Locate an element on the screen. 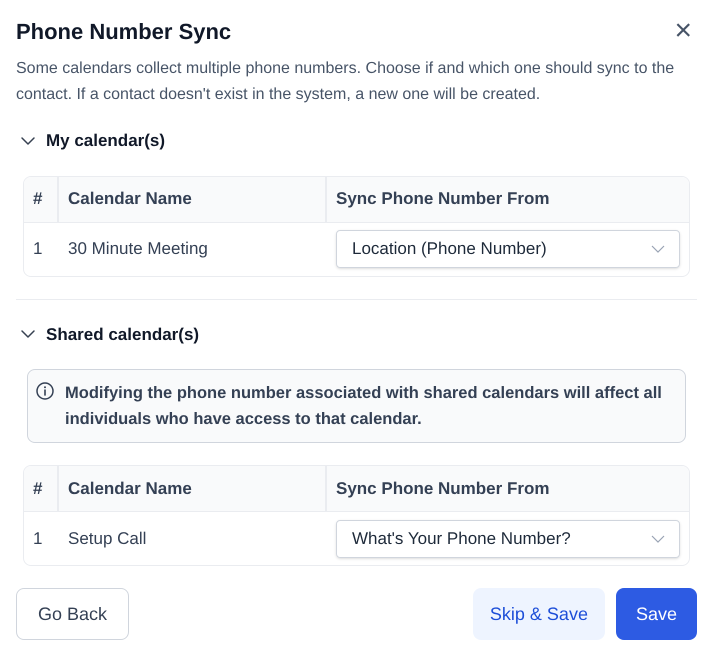 This screenshot has width=713, height=669. dialog-description: Some calendars collect multiple phone numbers. Choose if and which one should sync to the contact. If a contact doesn't exist in the system, a new one will be created. is located at coordinates (346, 82).